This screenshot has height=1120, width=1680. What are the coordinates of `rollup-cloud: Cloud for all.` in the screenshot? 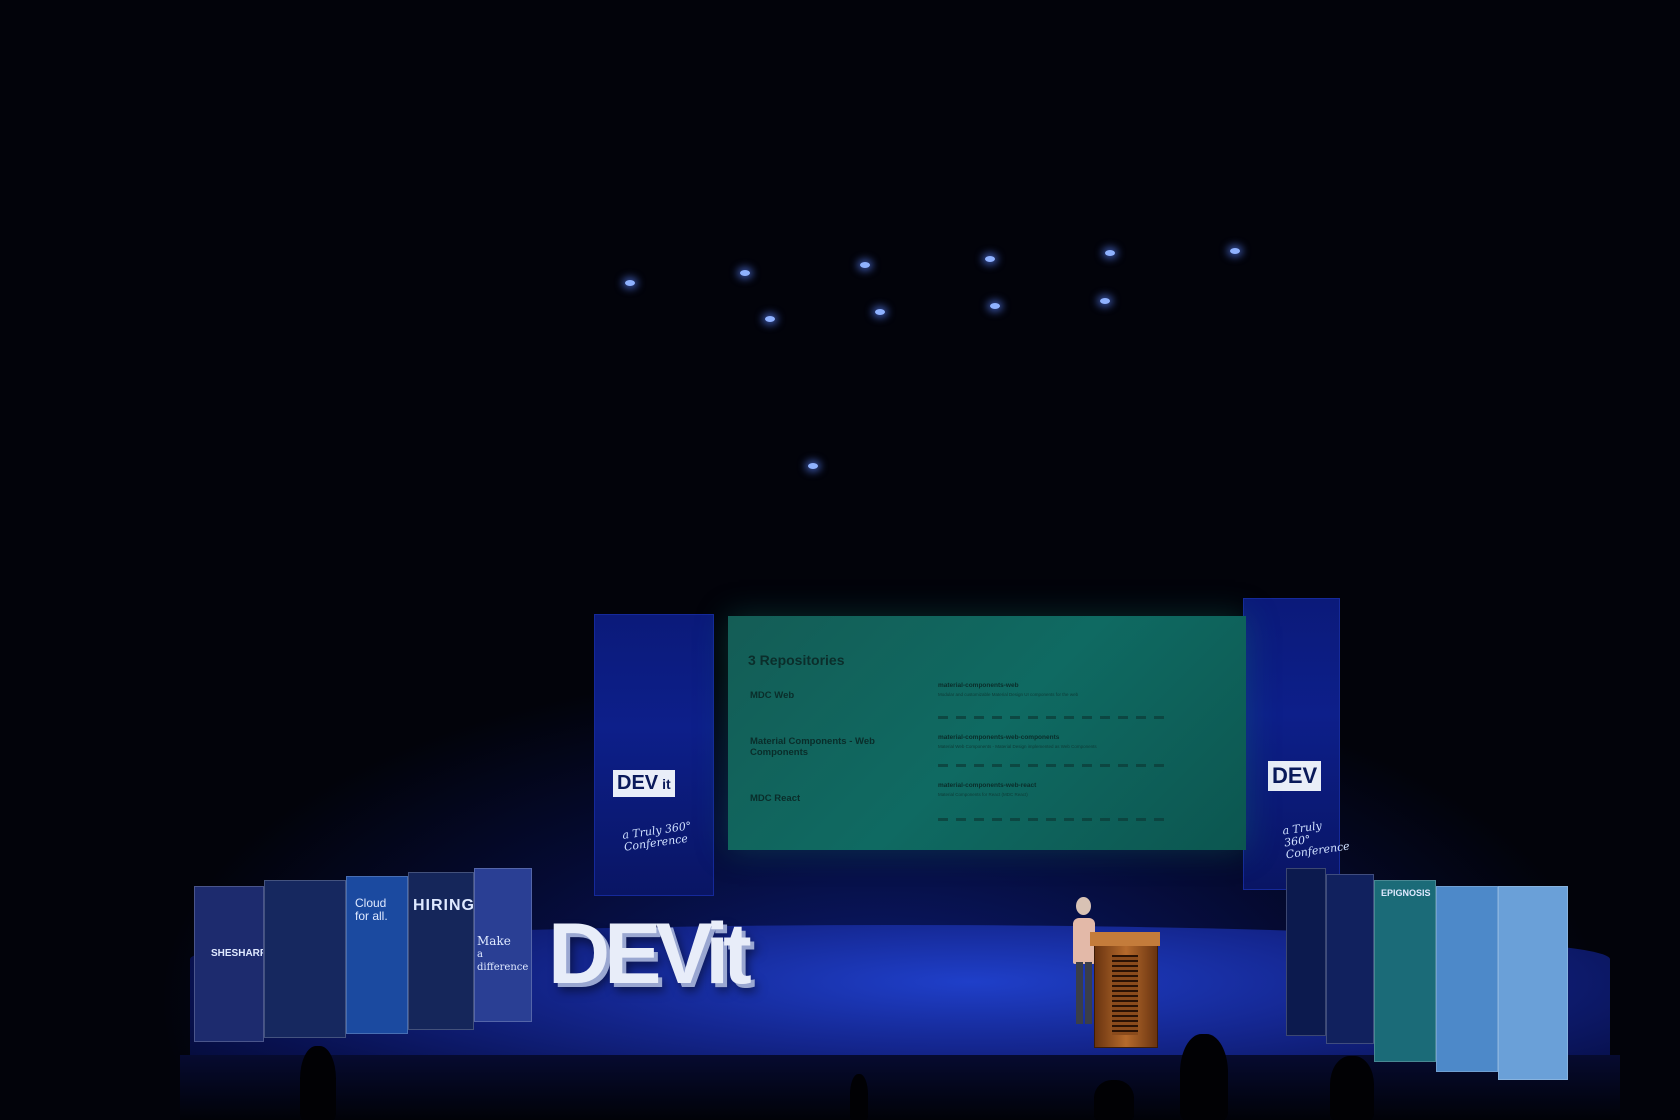 It's located at (377, 955).